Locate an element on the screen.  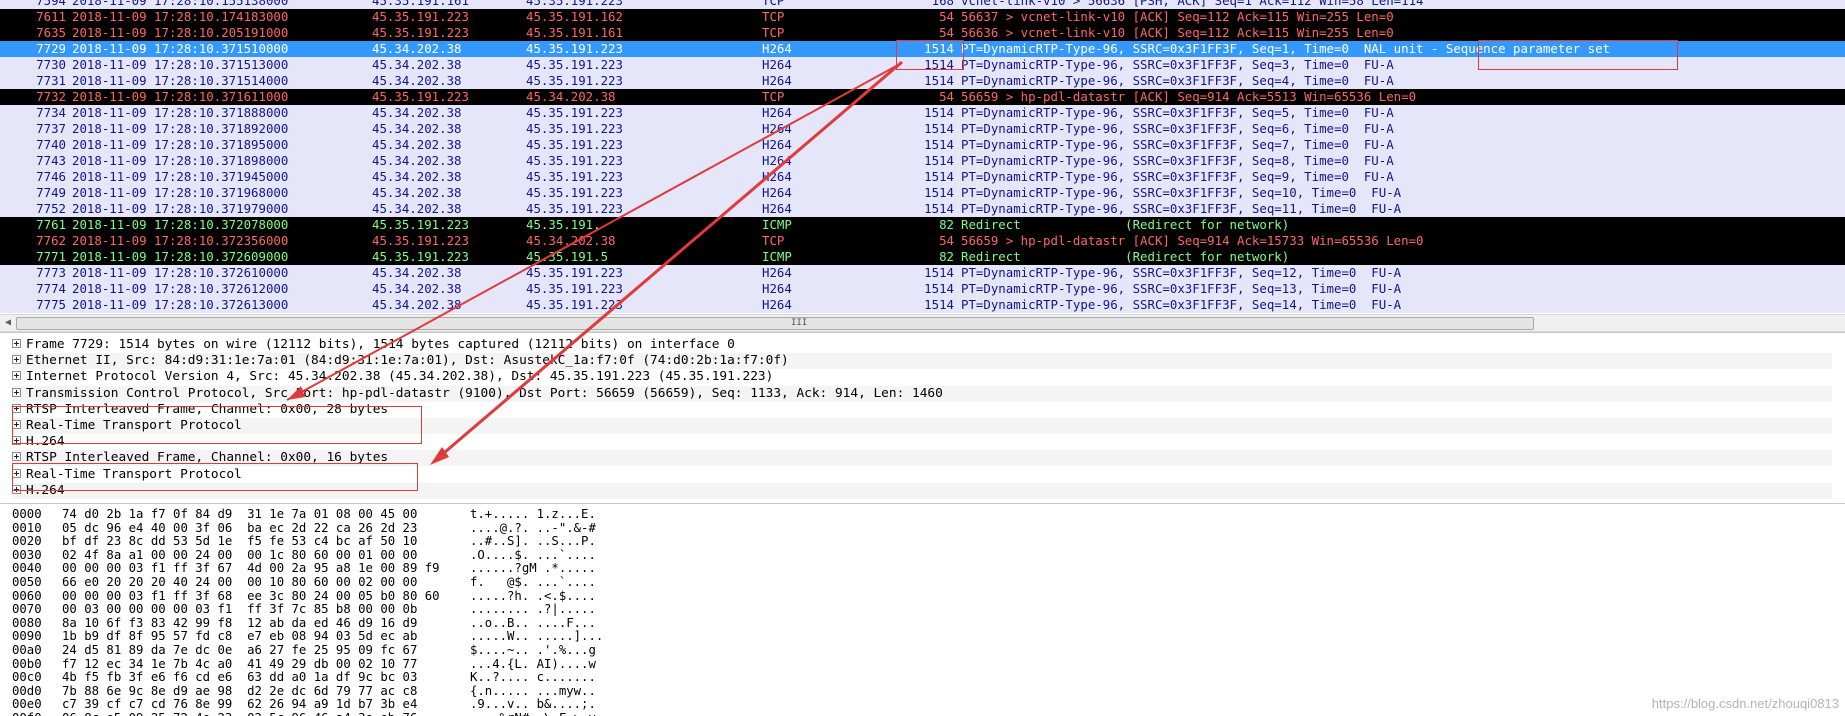
packet-number: 7635 is located at coordinates (51, 32).